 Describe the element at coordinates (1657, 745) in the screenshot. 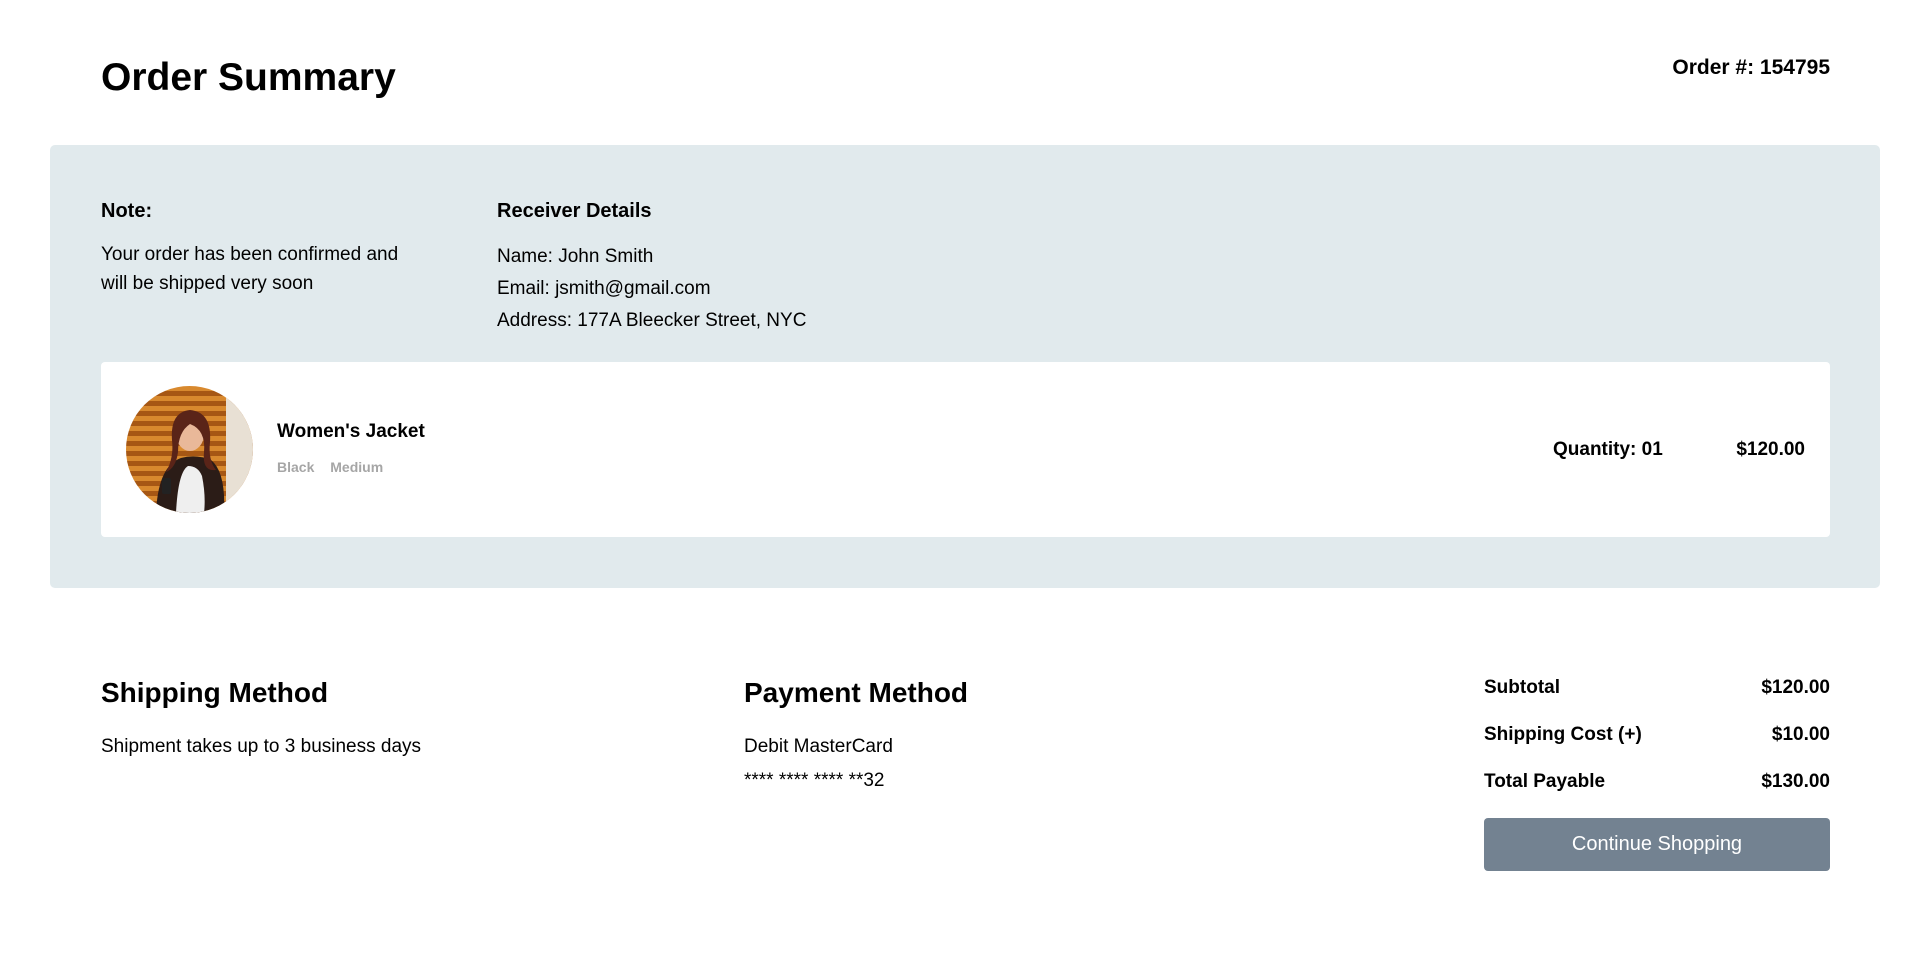

I see `shipping-cost-row: Shipping Cost (+) $10.00` at that location.